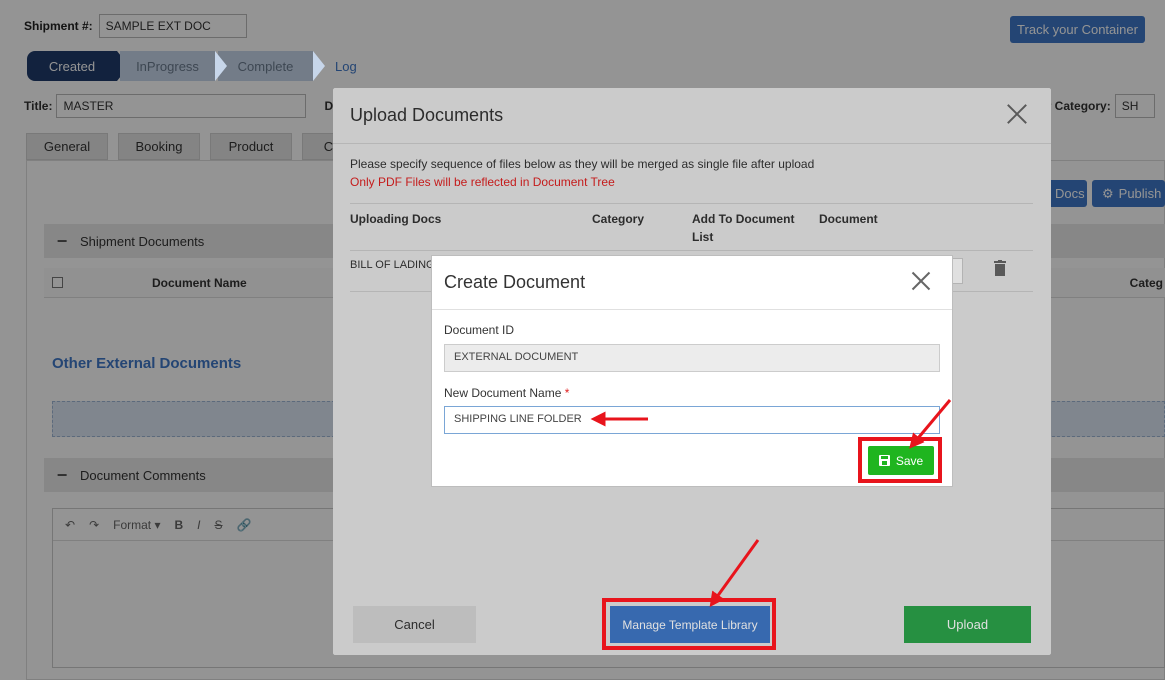 This screenshot has width=1165, height=680. Describe the element at coordinates (567, 393) in the screenshot. I see `required-mark: *` at that location.